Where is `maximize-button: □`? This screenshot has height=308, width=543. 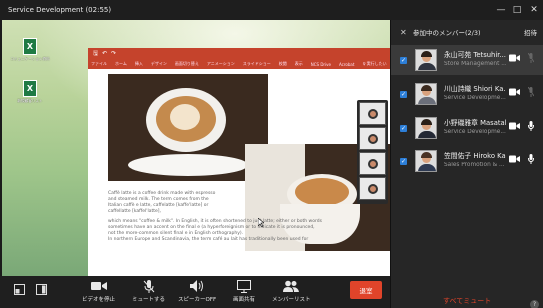
maximize-button: □ is located at coordinates (517, 10).